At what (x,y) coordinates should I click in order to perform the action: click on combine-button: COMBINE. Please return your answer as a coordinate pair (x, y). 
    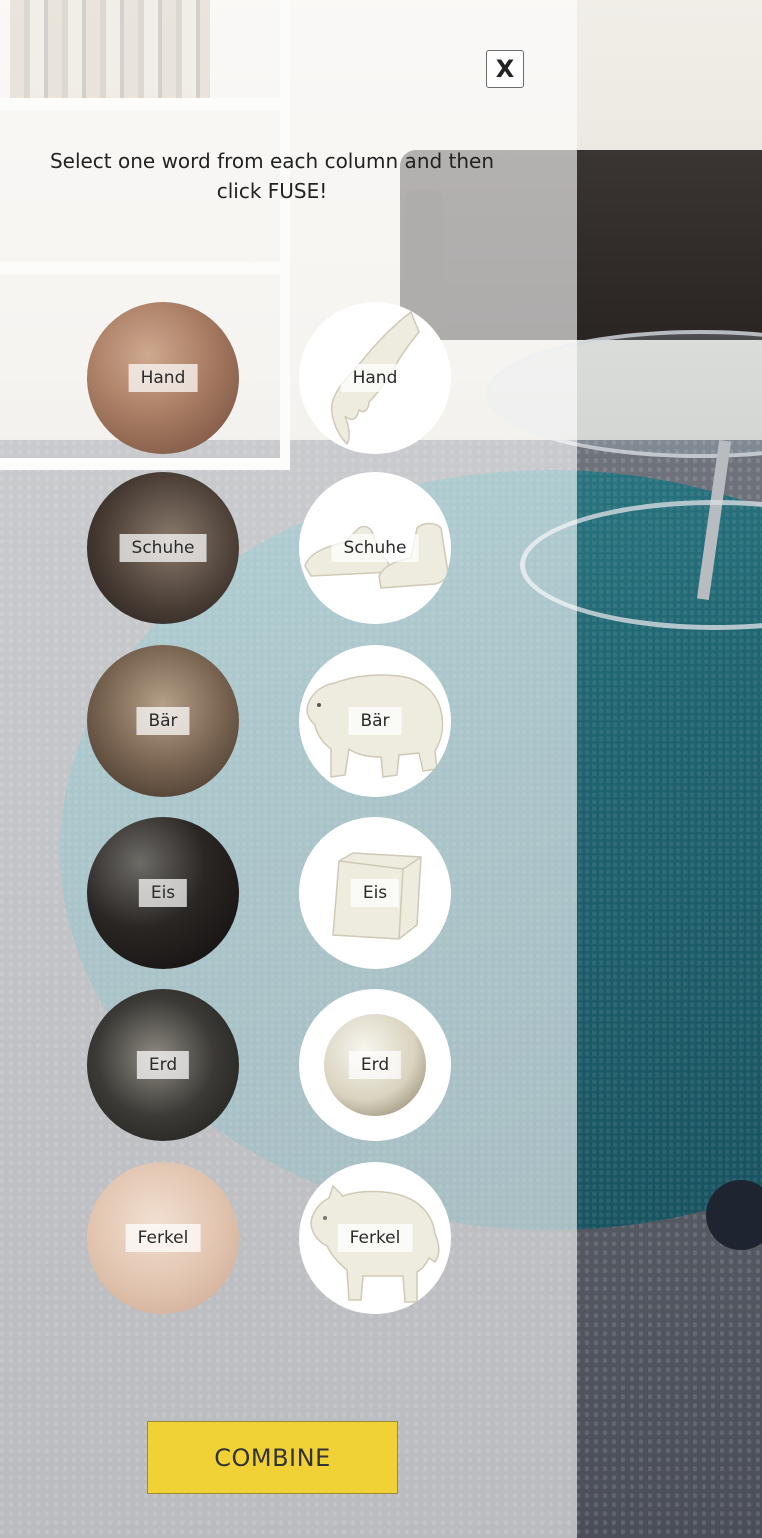
    Looking at the image, I should click on (272, 1457).